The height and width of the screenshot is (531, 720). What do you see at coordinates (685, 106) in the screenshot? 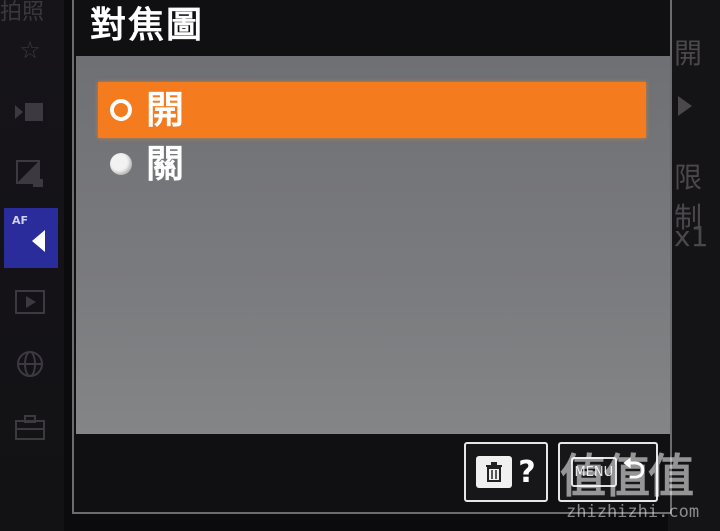
I see `background-arrow-icon` at bounding box center [685, 106].